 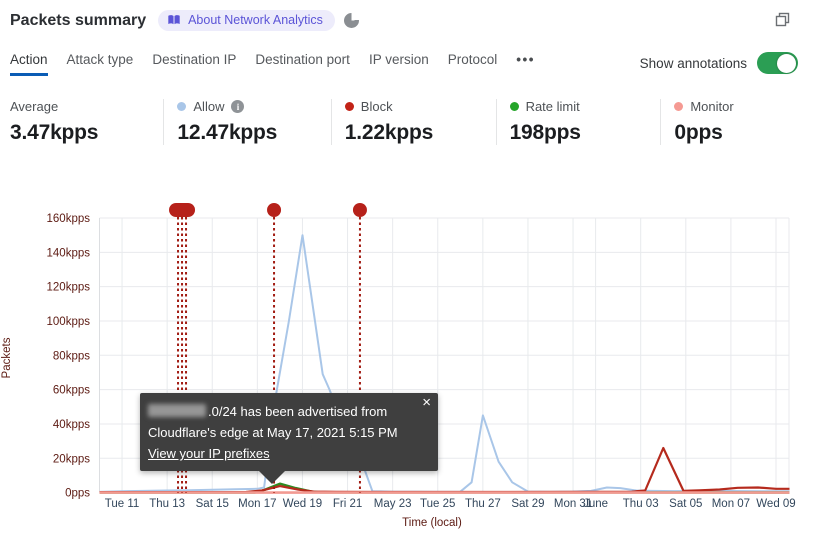 What do you see at coordinates (685, 504) in the screenshot?
I see `x-tick-label: Sat 05` at bounding box center [685, 504].